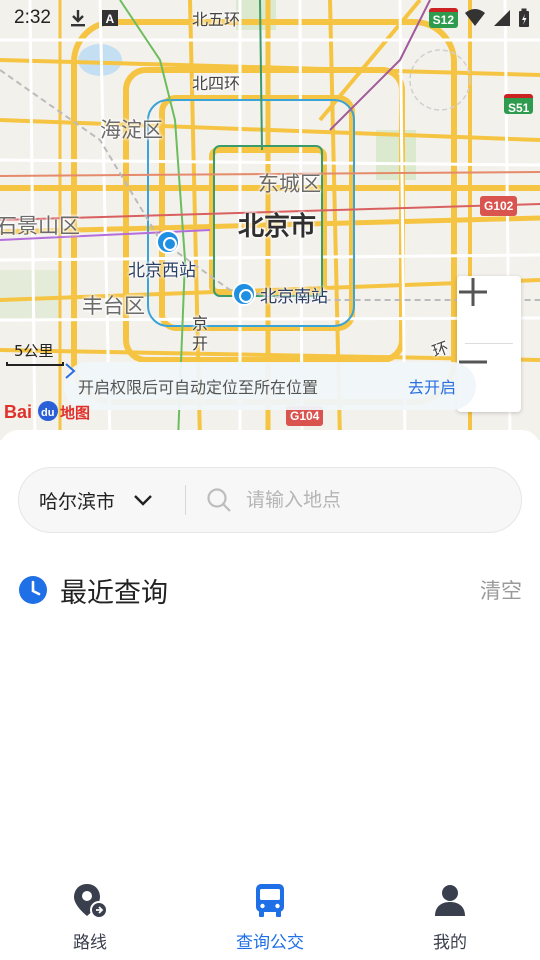  I want to click on bus-icon, so click(270, 900).